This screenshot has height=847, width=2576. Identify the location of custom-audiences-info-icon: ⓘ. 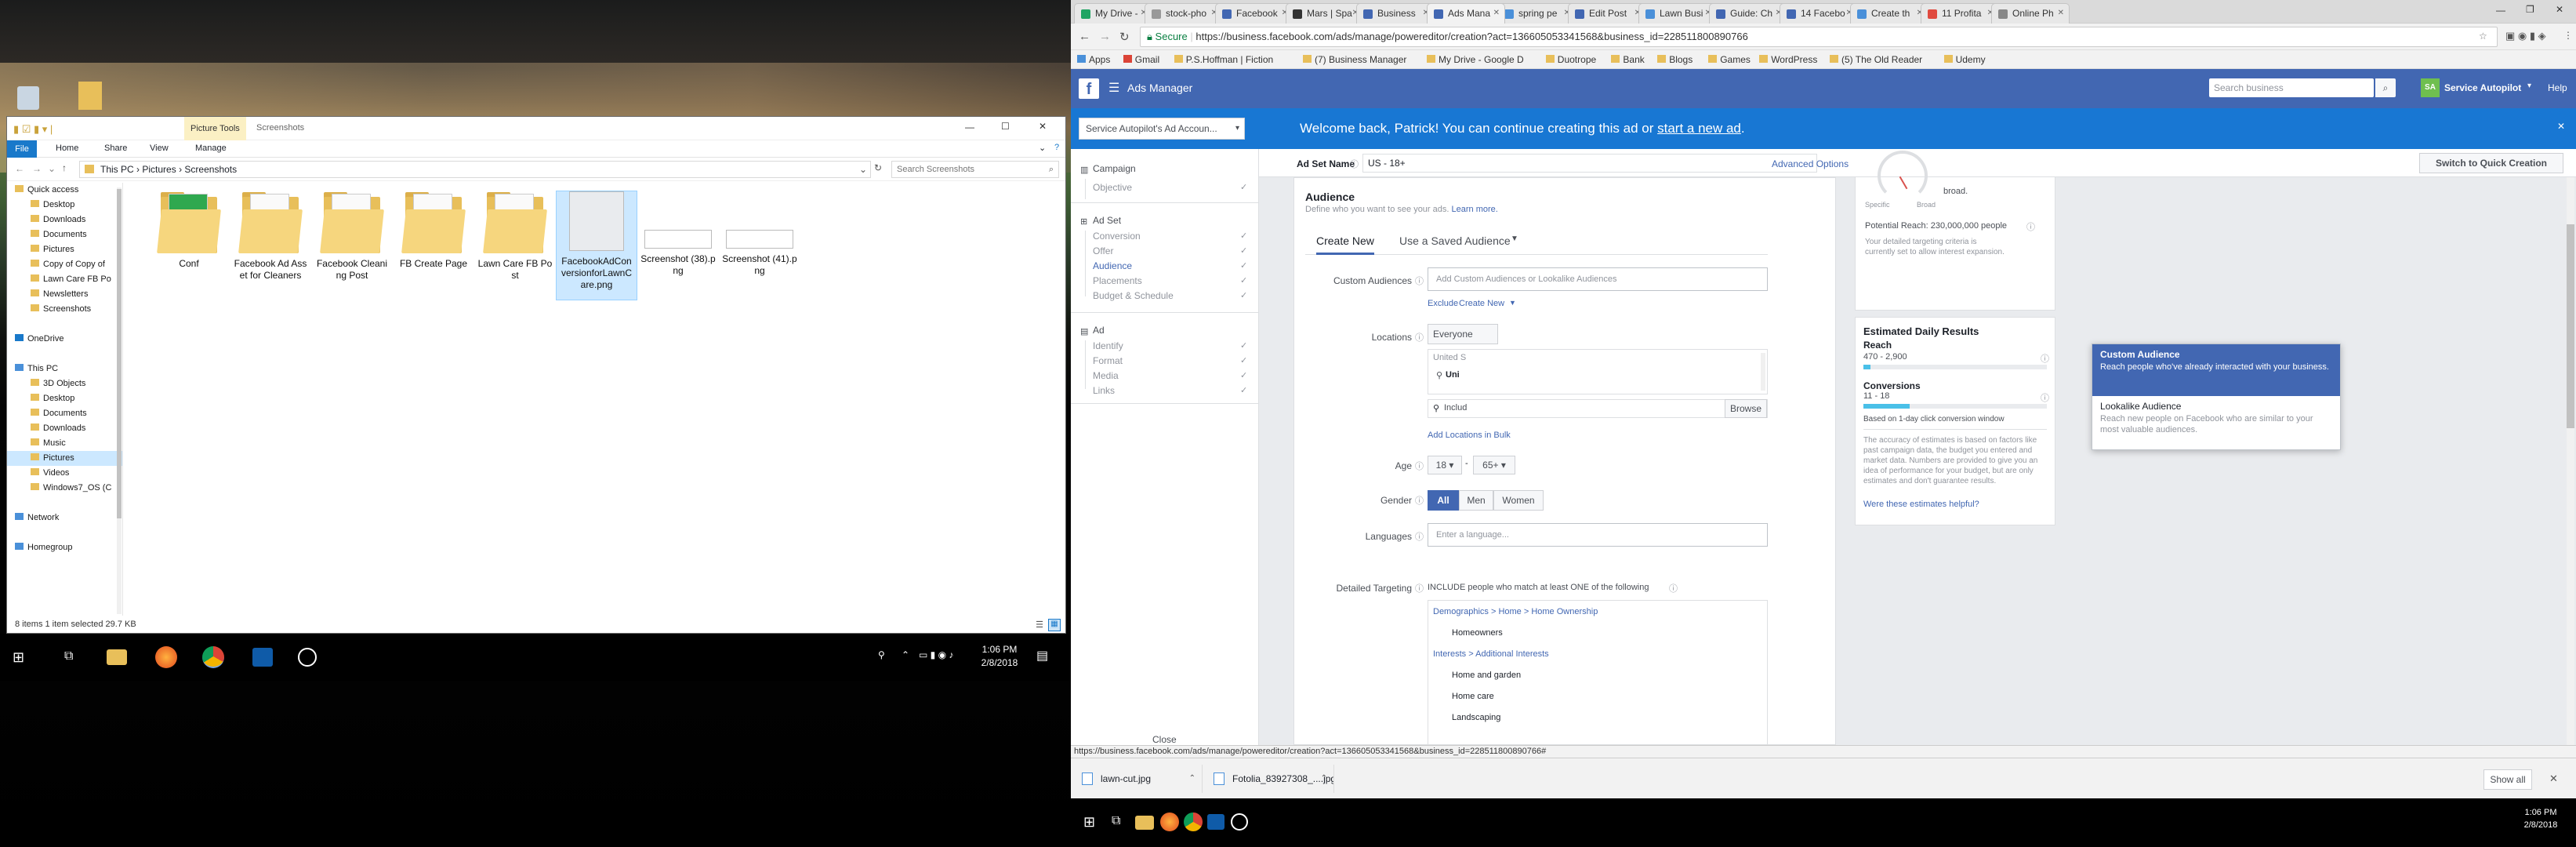
(1419, 280).